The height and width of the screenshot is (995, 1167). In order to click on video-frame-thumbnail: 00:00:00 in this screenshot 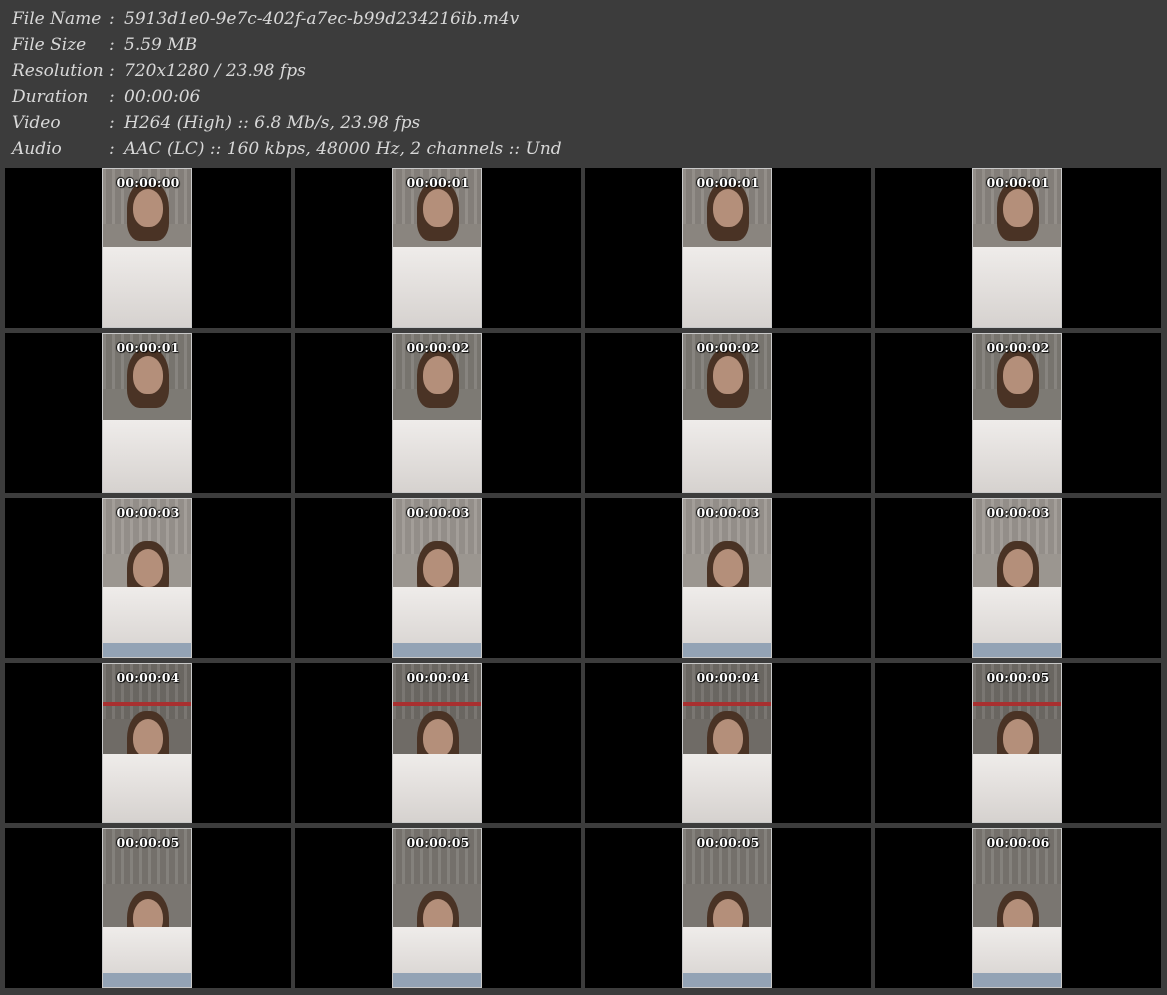, I will do `click(147, 248)`.